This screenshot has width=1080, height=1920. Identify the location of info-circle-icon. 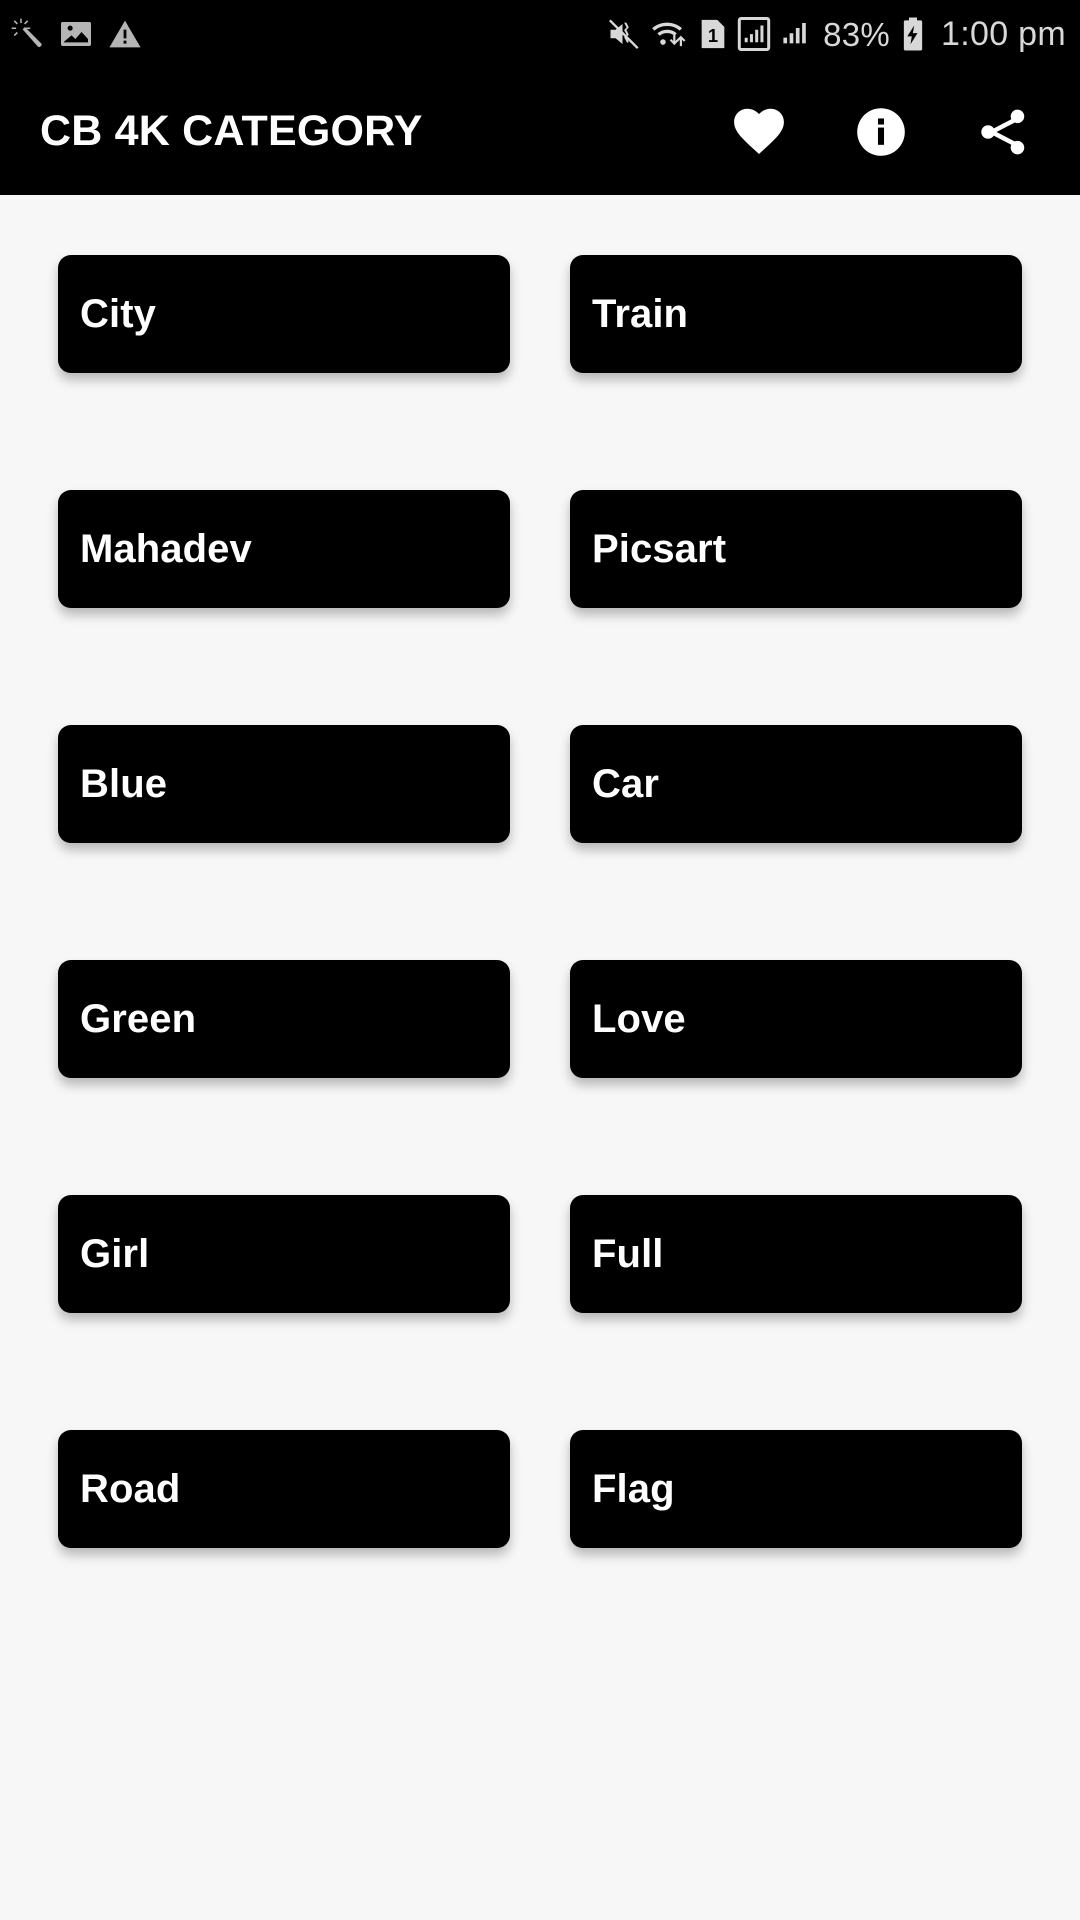
(881, 132).